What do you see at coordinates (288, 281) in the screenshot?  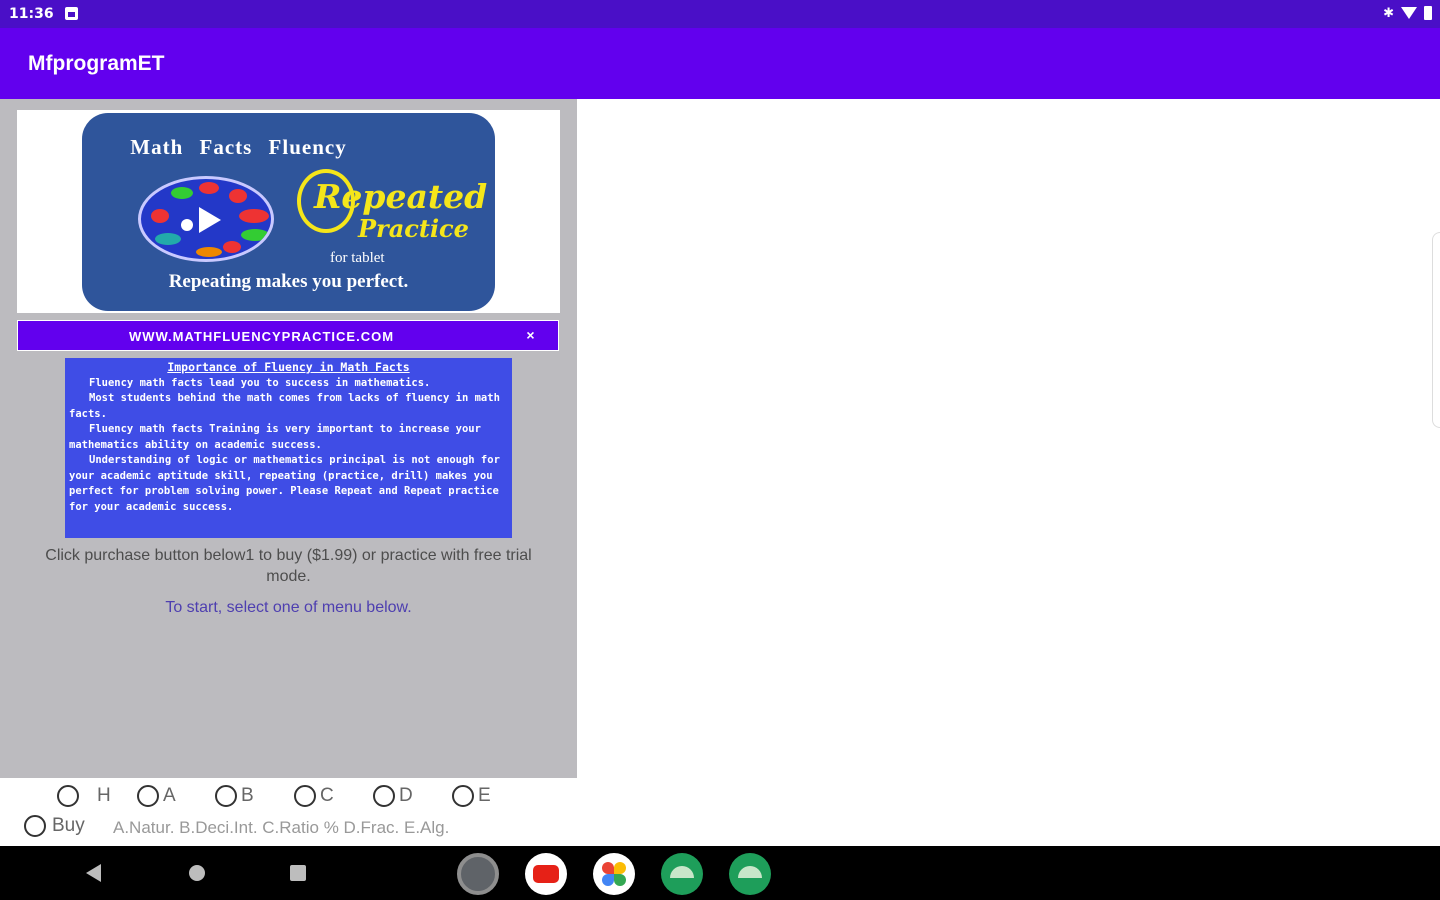 I see `logo-tagline: Repeating makes you perfect.` at bounding box center [288, 281].